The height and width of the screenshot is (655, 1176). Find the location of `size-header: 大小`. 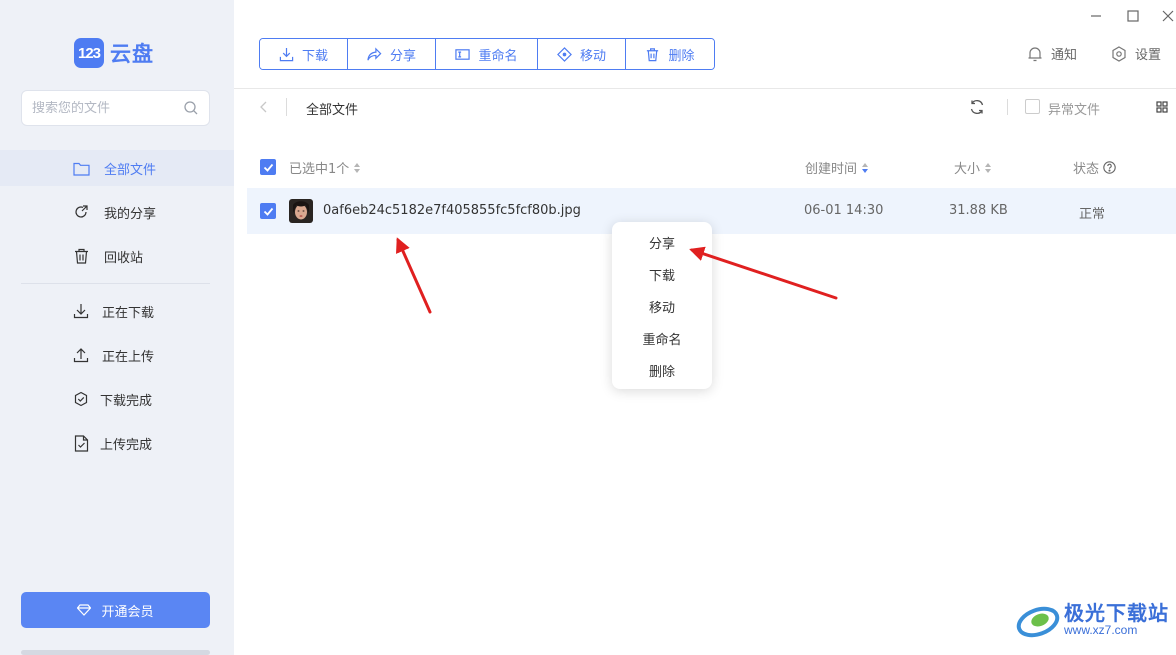

size-header: 大小 is located at coordinates (973, 167).